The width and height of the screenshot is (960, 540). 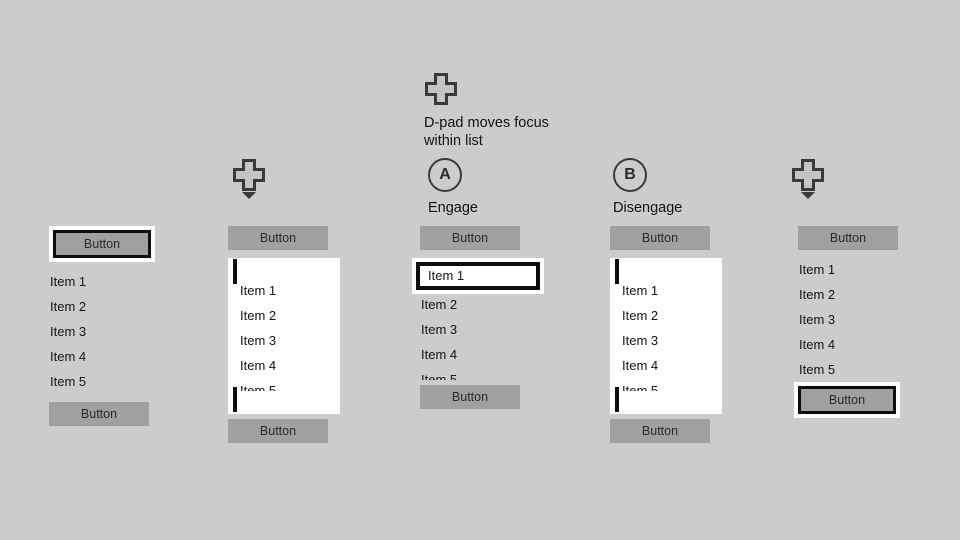 What do you see at coordinates (486, 132) in the screenshot?
I see `legend-caption: D-pad moves focus within list` at bounding box center [486, 132].